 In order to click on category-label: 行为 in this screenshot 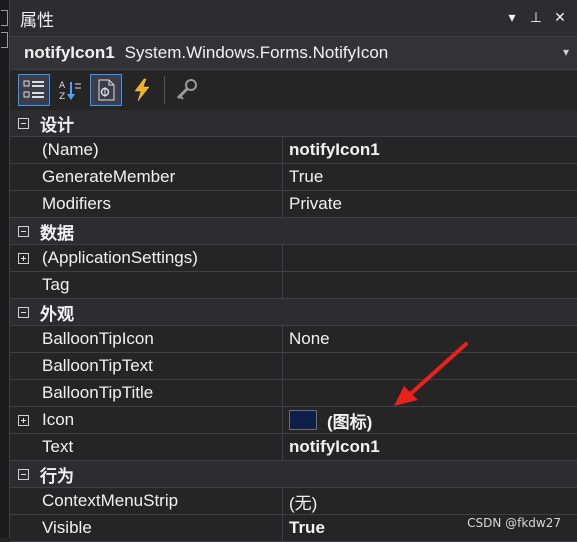, I will do `click(57, 476)`.